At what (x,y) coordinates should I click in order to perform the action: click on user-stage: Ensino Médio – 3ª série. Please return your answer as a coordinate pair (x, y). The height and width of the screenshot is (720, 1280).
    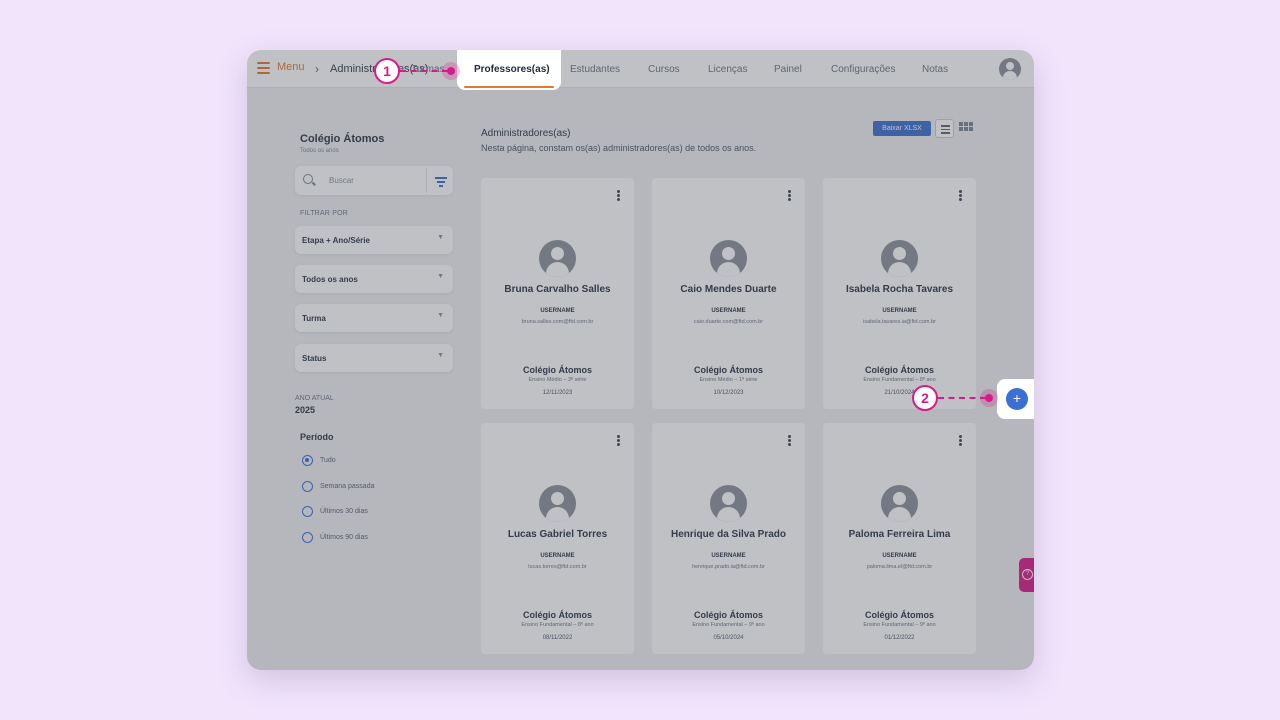
    Looking at the image, I should click on (557, 380).